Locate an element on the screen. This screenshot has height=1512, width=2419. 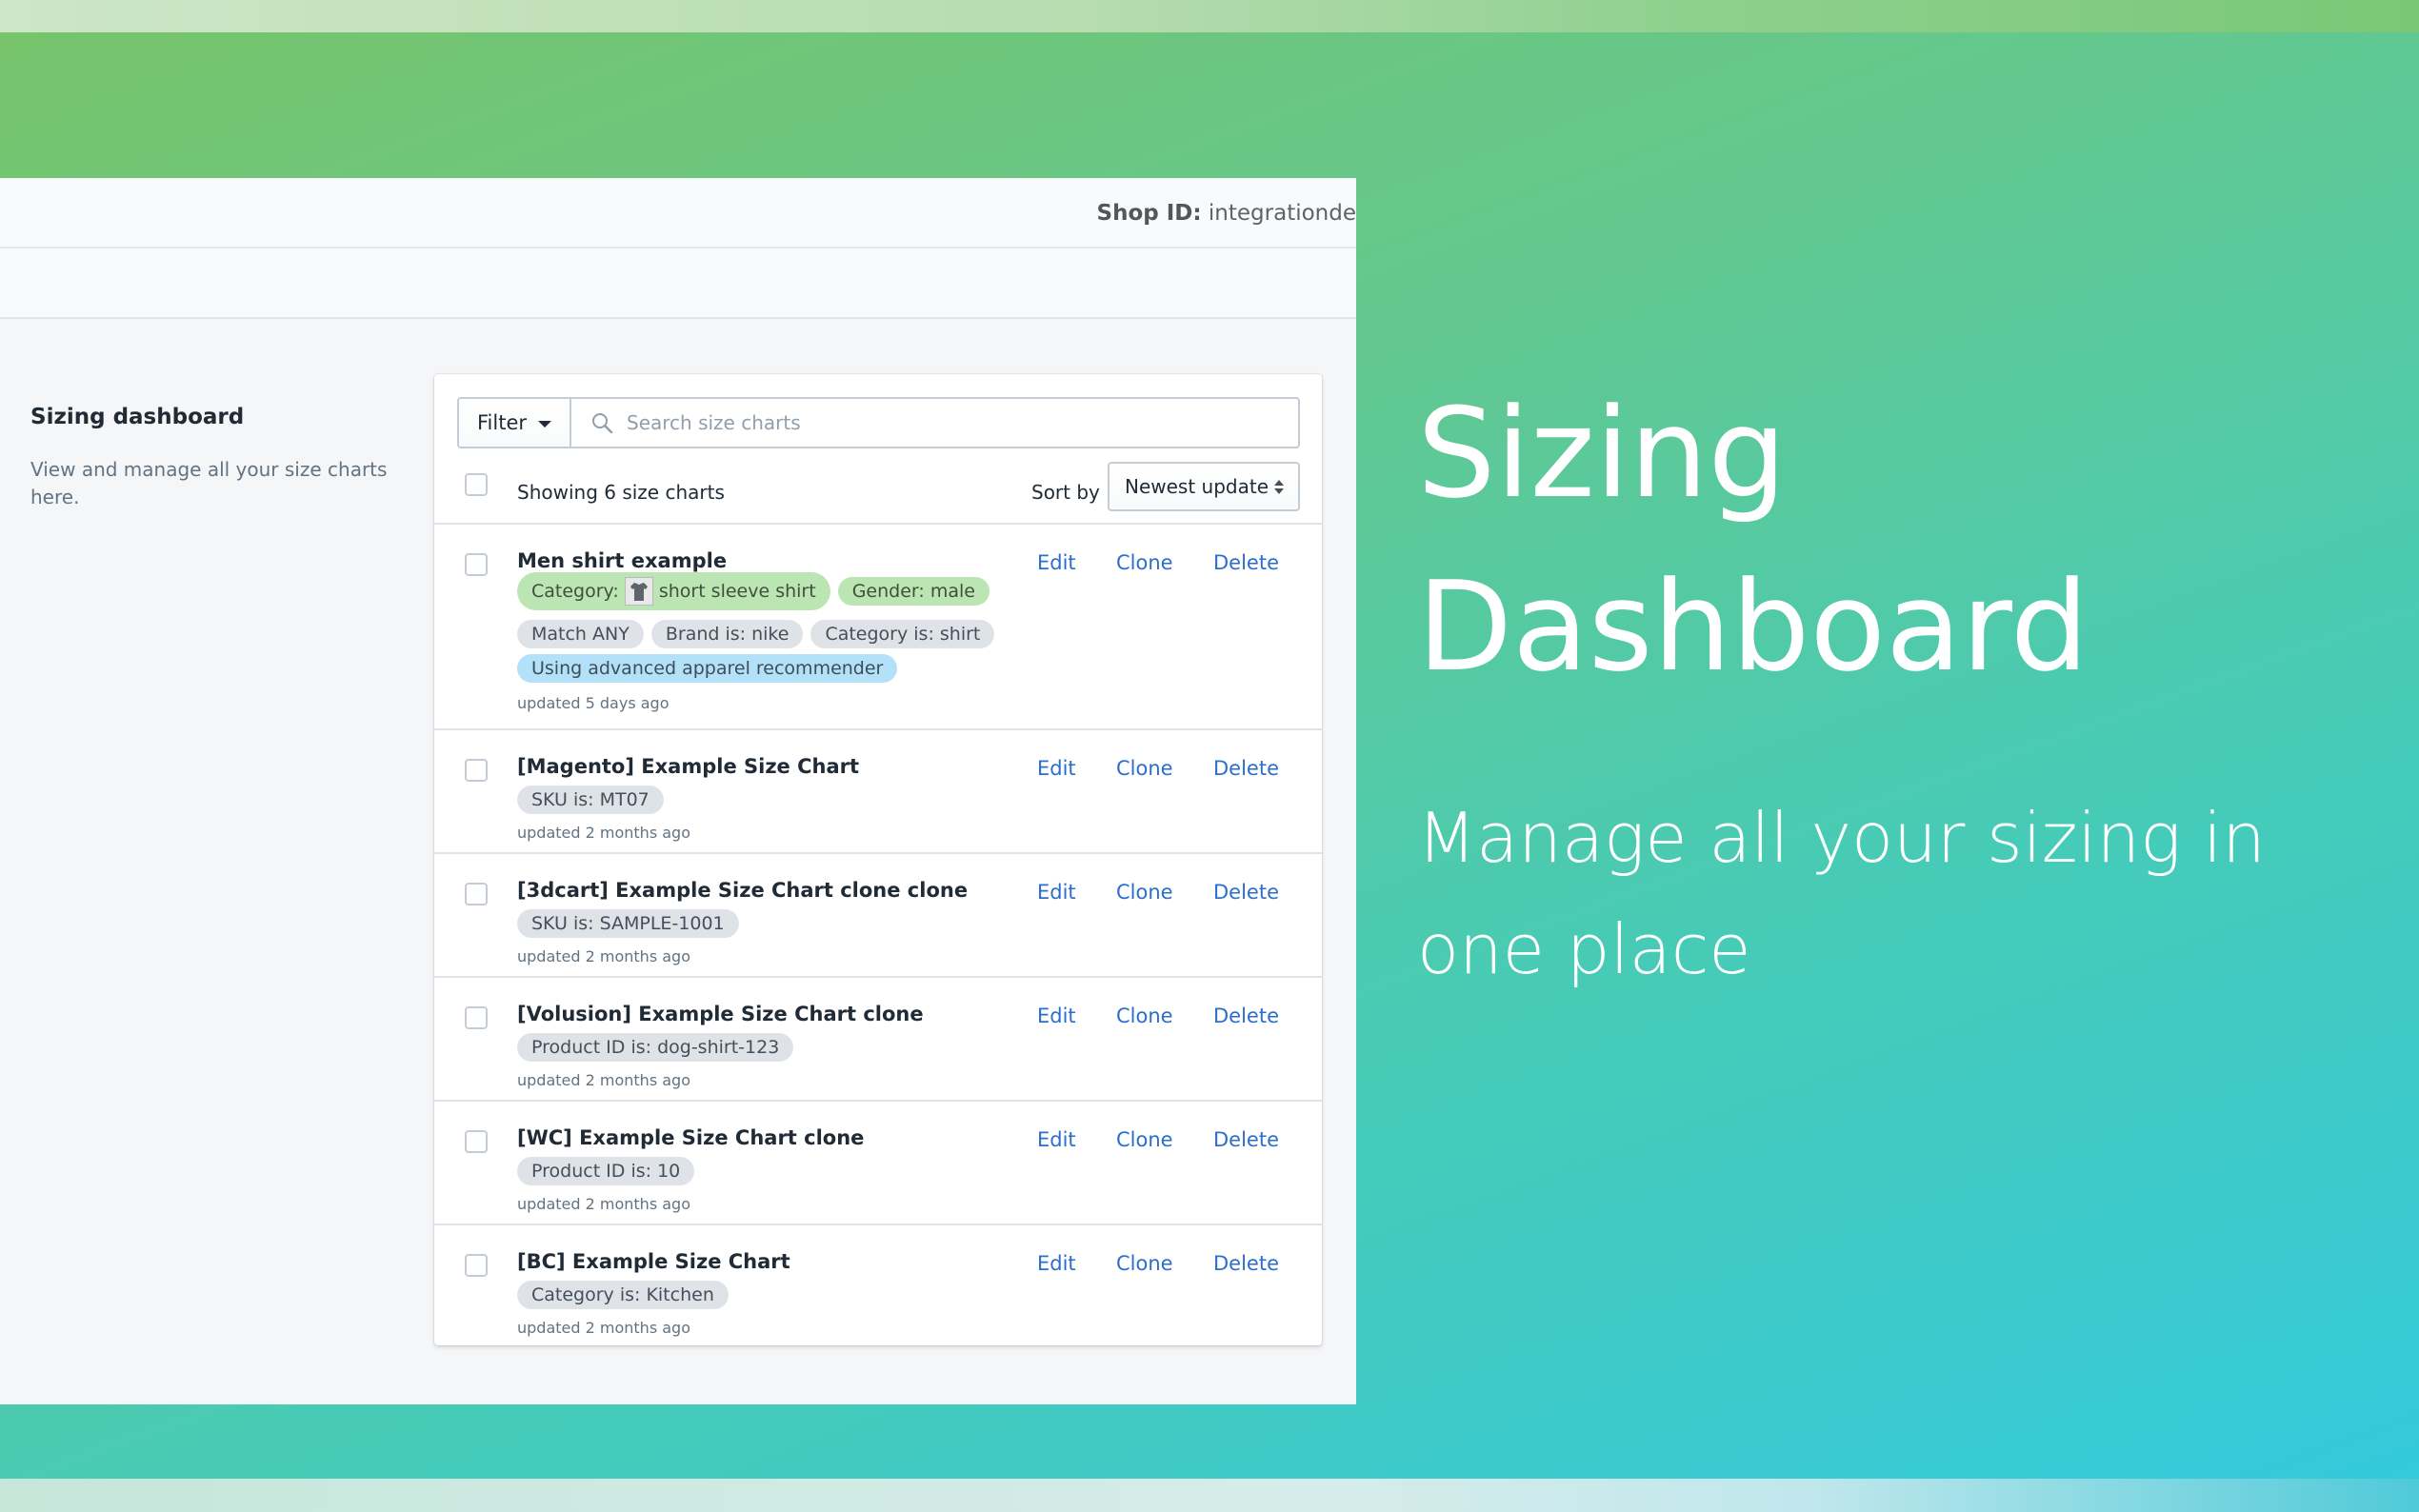
category-tag-label: Category: is located at coordinates (575, 591).